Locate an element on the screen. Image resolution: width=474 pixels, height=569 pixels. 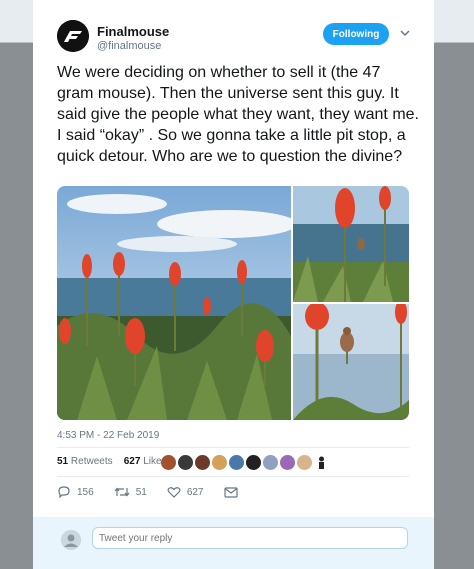
author-handle: @finalmouse is located at coordinates (129, 46).